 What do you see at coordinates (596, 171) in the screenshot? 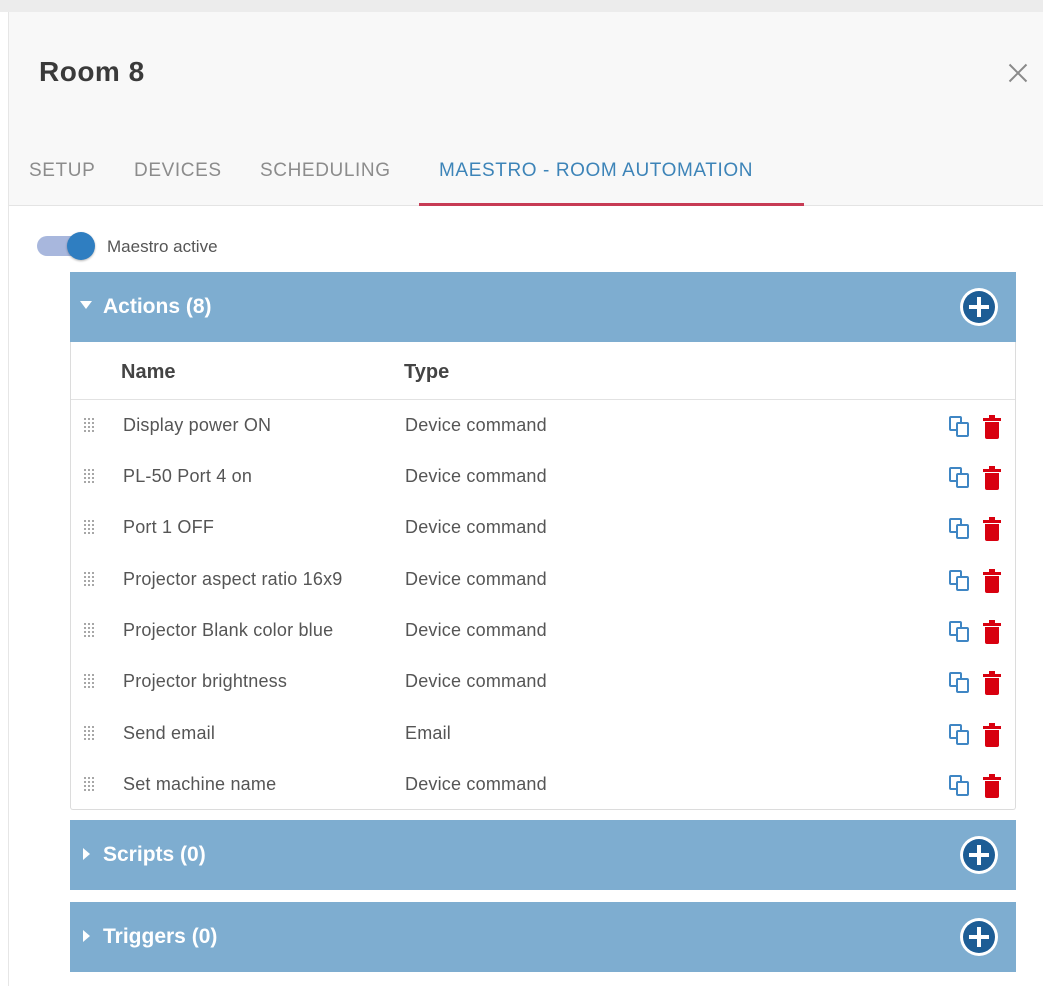
I see `tab-maestro-room-automation: MAESTRO - ROOM AUTOMATION` at bounding box center [596, 171].